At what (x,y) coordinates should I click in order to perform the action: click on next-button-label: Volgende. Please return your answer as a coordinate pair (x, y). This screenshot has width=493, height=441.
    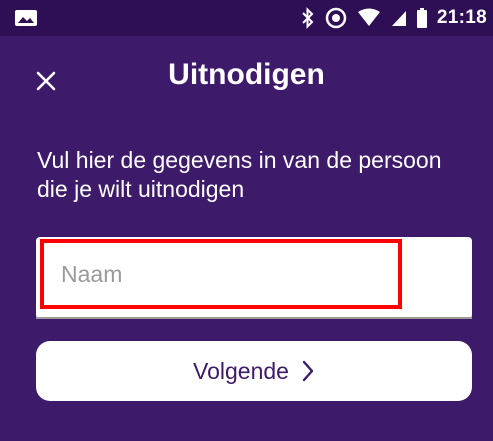
    Looking at the image, I should click on (241, 370).